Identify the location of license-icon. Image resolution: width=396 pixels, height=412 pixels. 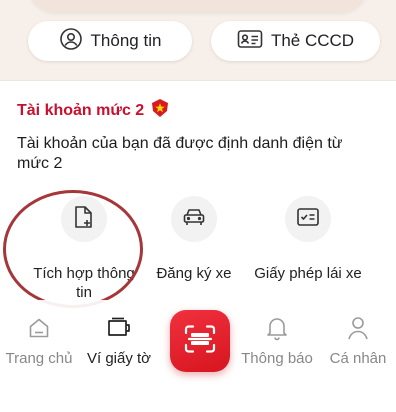
(308, 219).